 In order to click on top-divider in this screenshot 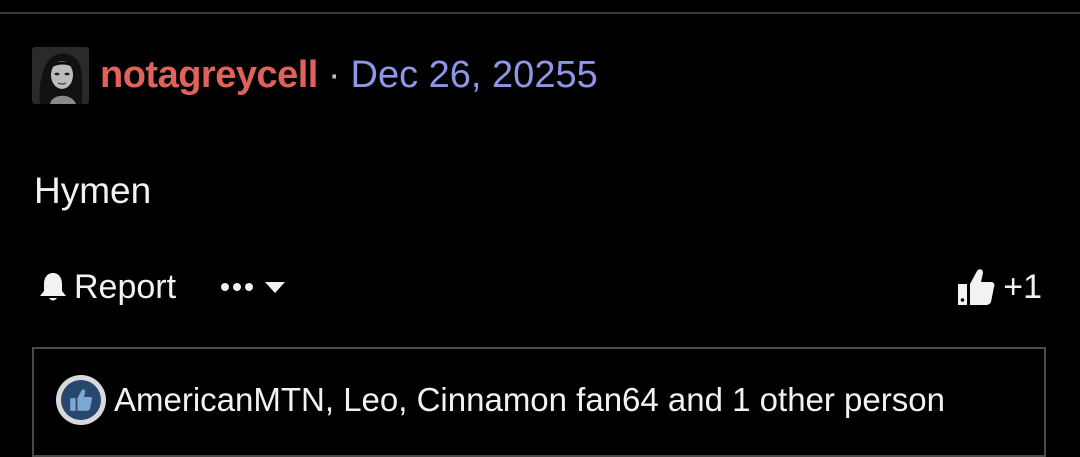, I will do `click(540, 13)`.